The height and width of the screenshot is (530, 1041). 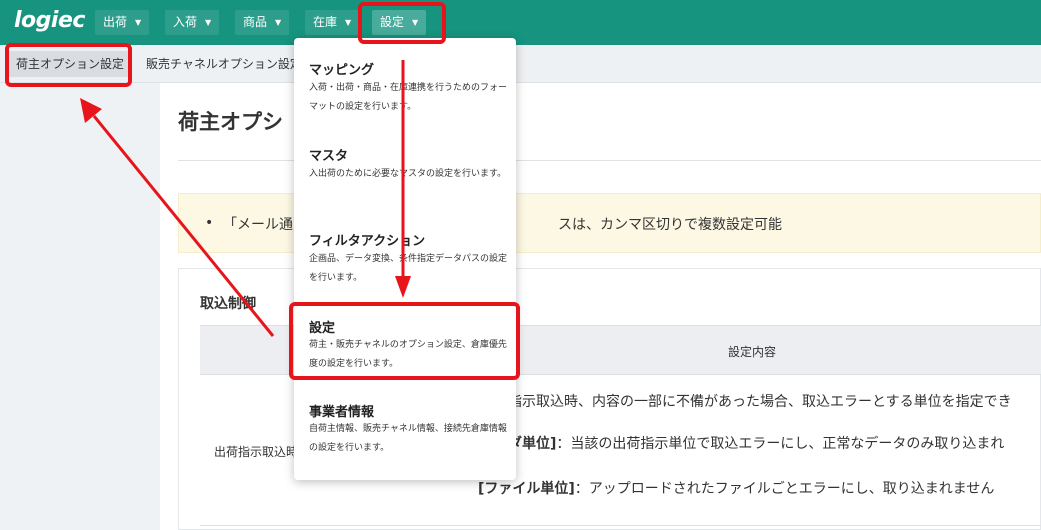 I want to click on sidebar, so click(x=80, y=306).